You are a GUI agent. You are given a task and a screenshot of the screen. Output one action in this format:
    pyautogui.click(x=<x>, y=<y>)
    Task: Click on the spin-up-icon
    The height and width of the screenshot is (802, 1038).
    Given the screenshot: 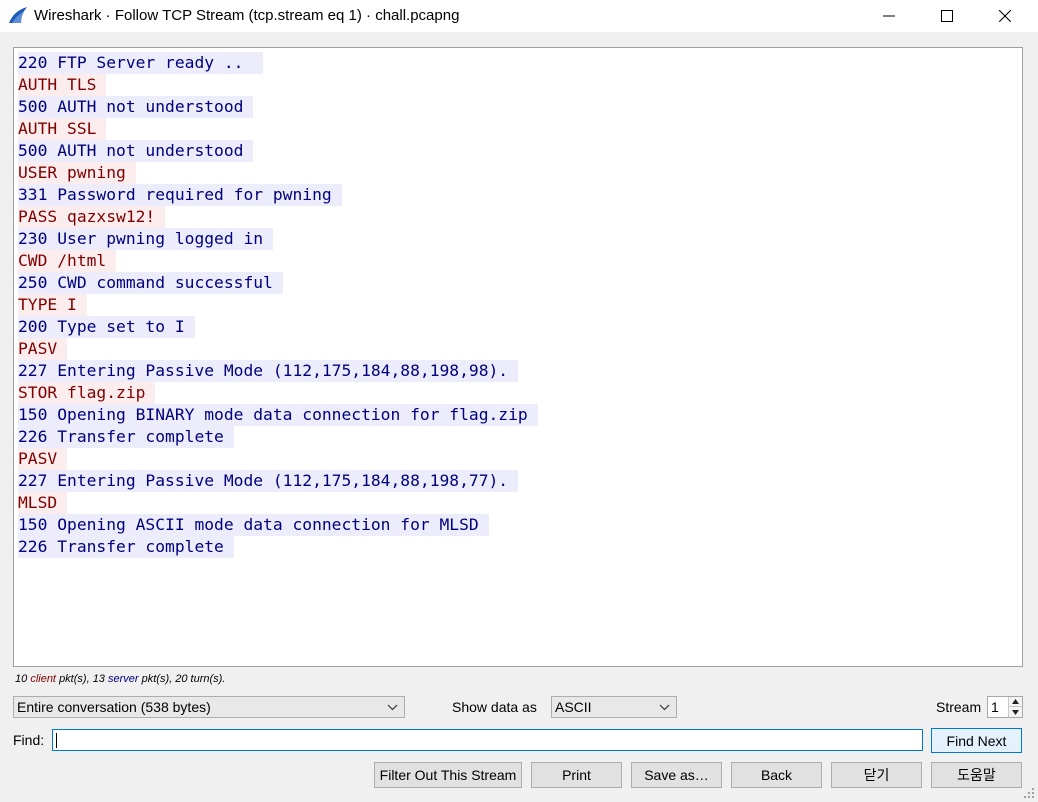 What is the action you would take?
    pyautogui.click(x=1015, y=701)
    